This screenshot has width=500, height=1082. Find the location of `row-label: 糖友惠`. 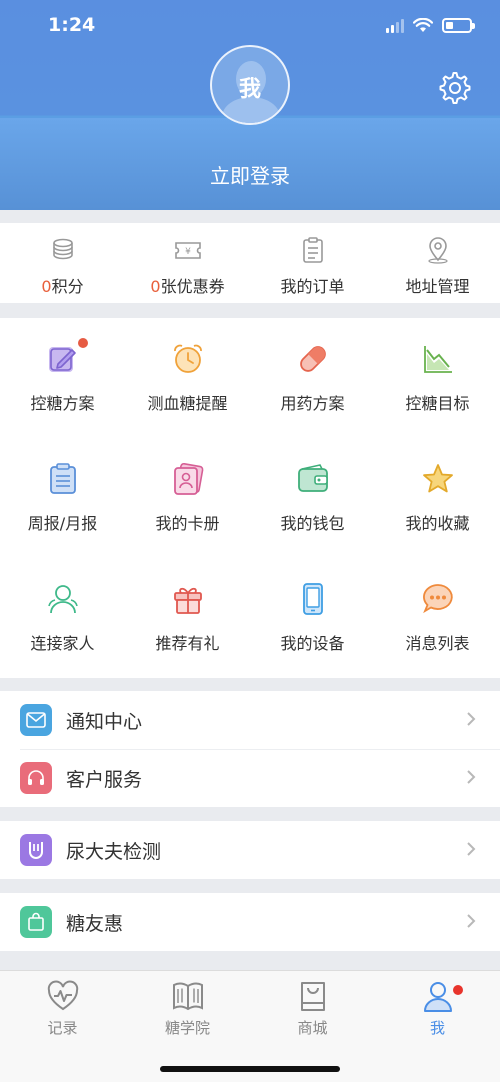

row-label: 糖友惠 is located at coordinates (95, 923).